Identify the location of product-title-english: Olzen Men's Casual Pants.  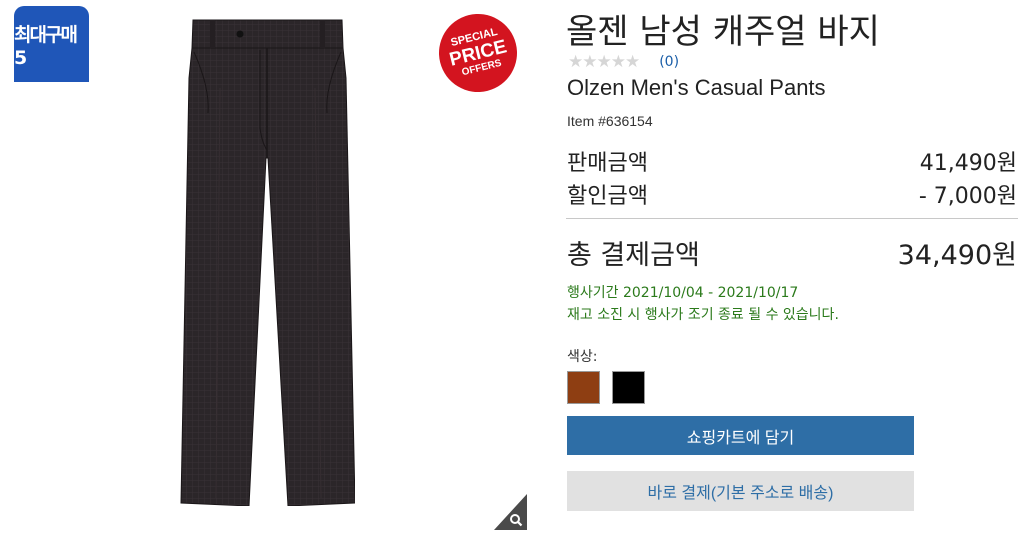
(696, 87).